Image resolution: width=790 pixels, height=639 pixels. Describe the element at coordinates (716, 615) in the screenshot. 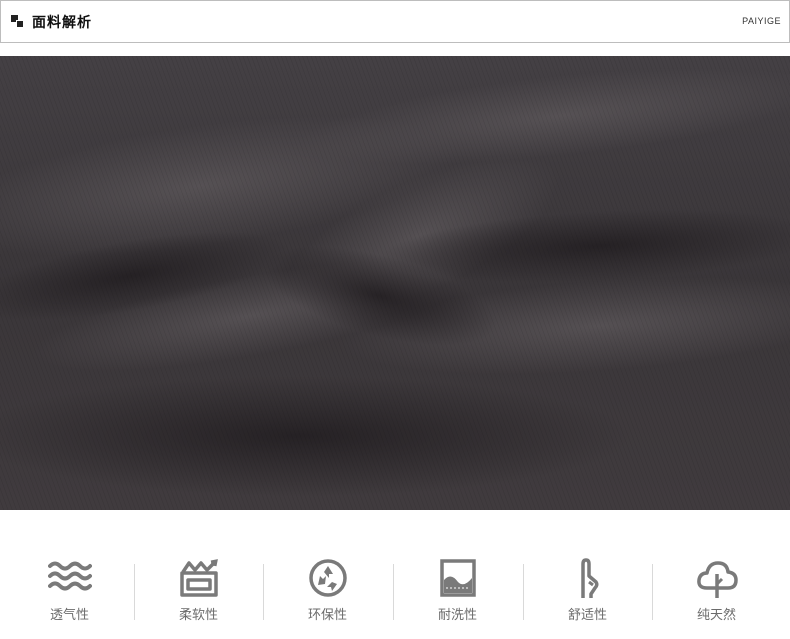

I see `feature-label: 纯天然` at that location.